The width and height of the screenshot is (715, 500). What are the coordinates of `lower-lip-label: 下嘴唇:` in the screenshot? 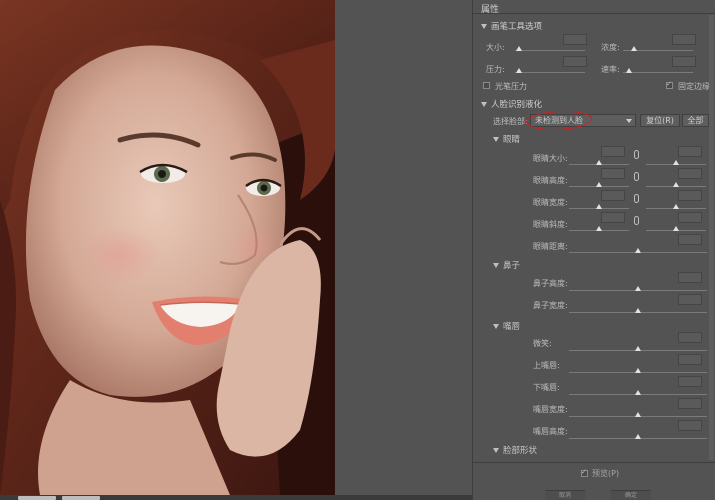 It's located at (546, 387).